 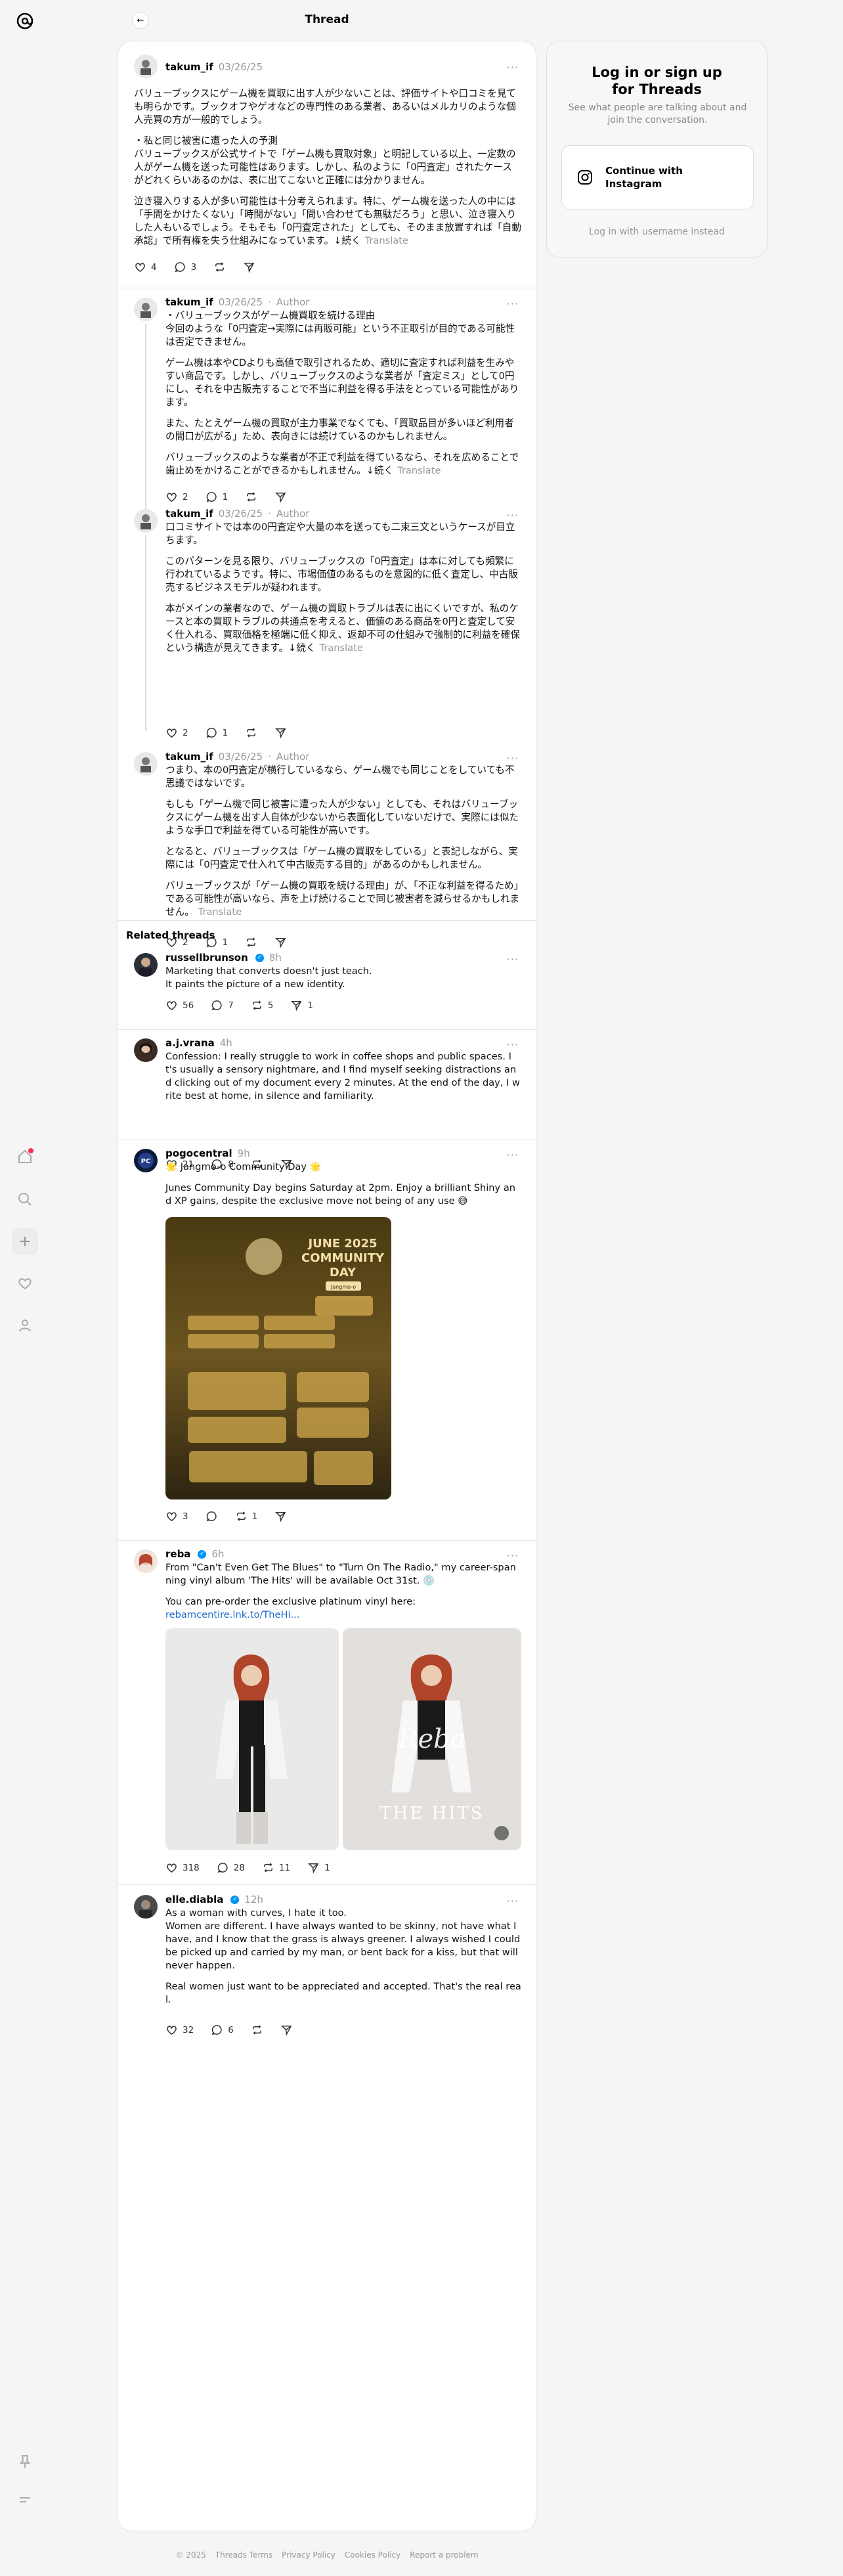 I want to click on like-button: 56, so click(x=179, y=1005).